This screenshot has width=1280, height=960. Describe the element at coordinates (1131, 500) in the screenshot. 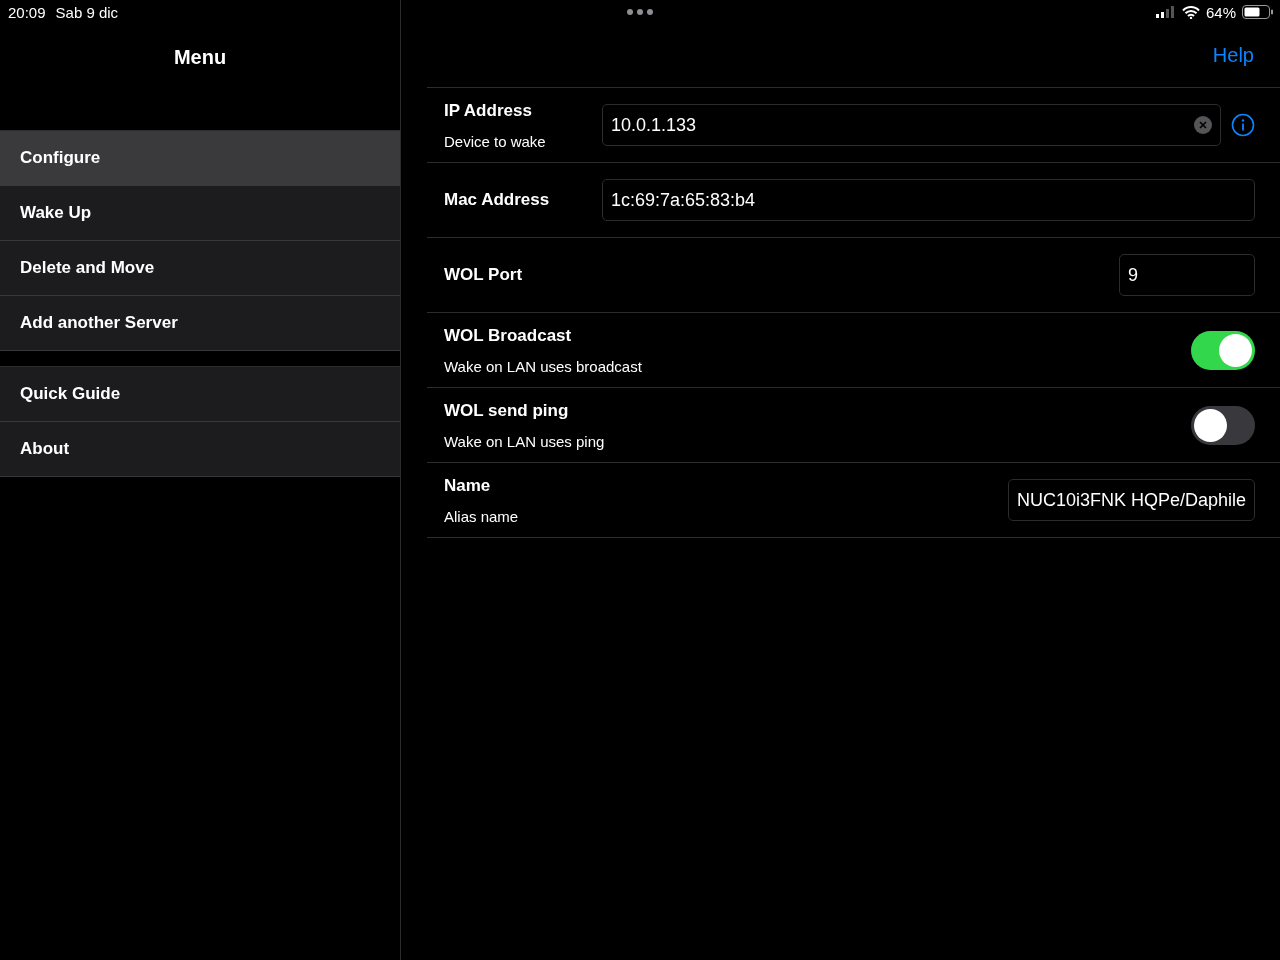

I see `text-field: NUC10i3FNK HQPe/Daphile` at that location.